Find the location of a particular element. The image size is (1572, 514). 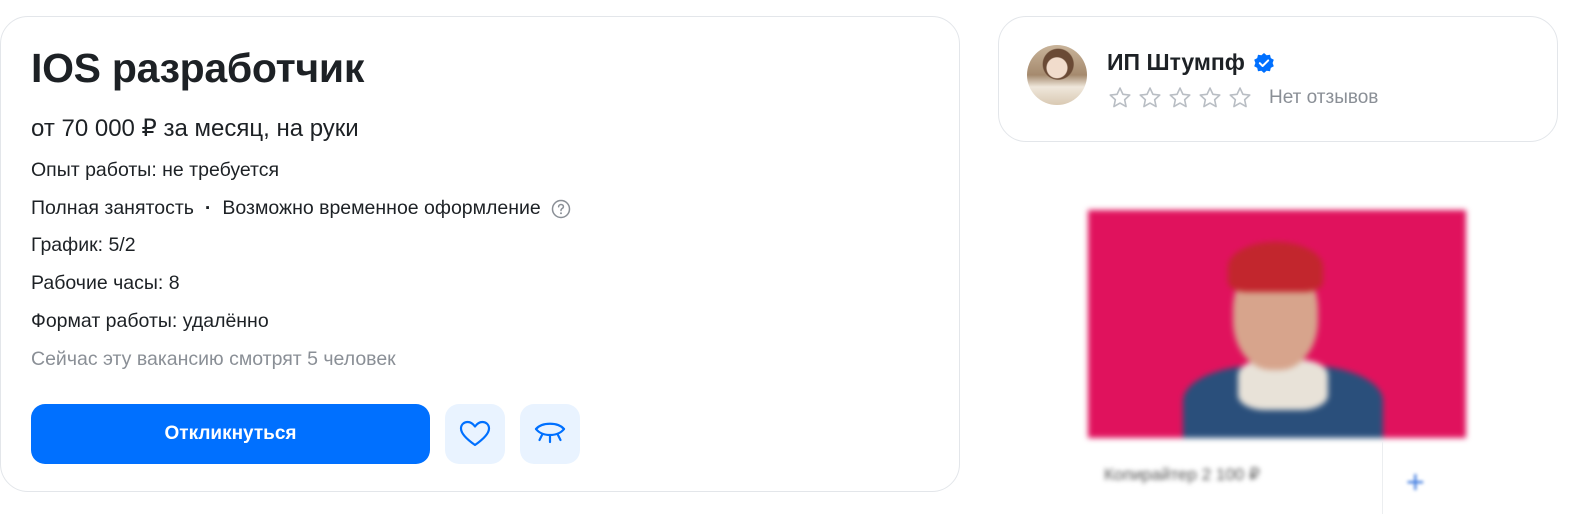

question-circle-icon is located at coordinates (561, 209).